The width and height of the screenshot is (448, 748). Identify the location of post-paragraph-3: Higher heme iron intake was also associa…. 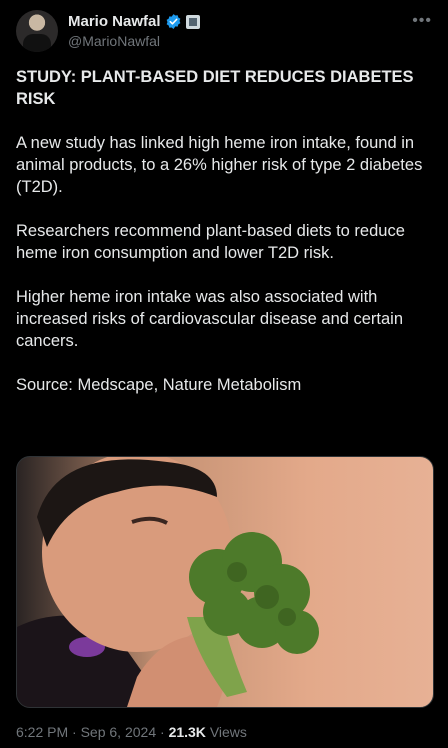
(210, 319).